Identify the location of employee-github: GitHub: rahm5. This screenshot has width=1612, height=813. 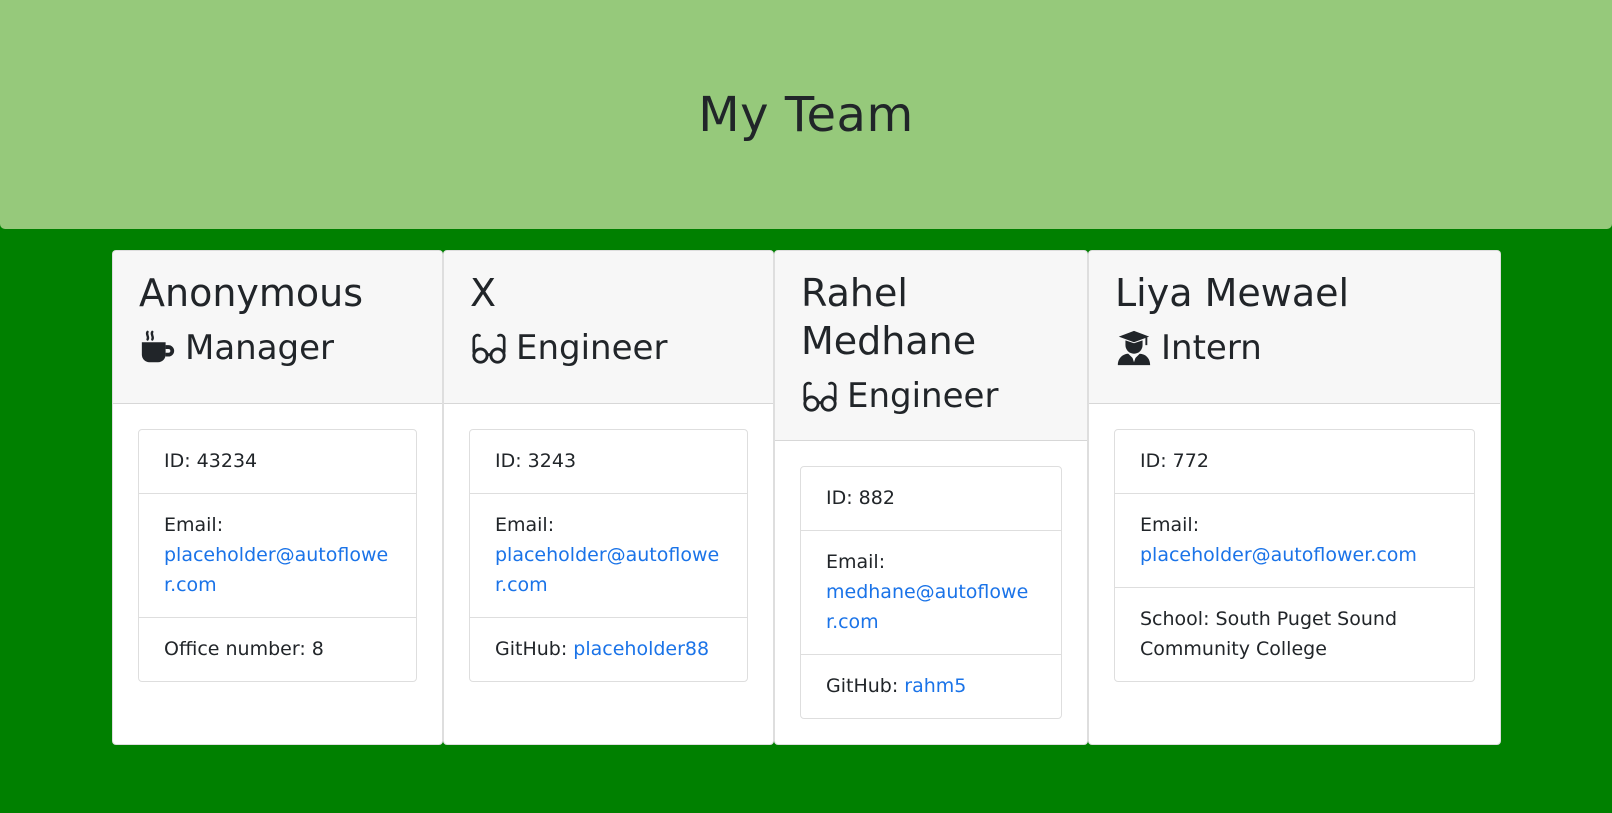
(931, 686).